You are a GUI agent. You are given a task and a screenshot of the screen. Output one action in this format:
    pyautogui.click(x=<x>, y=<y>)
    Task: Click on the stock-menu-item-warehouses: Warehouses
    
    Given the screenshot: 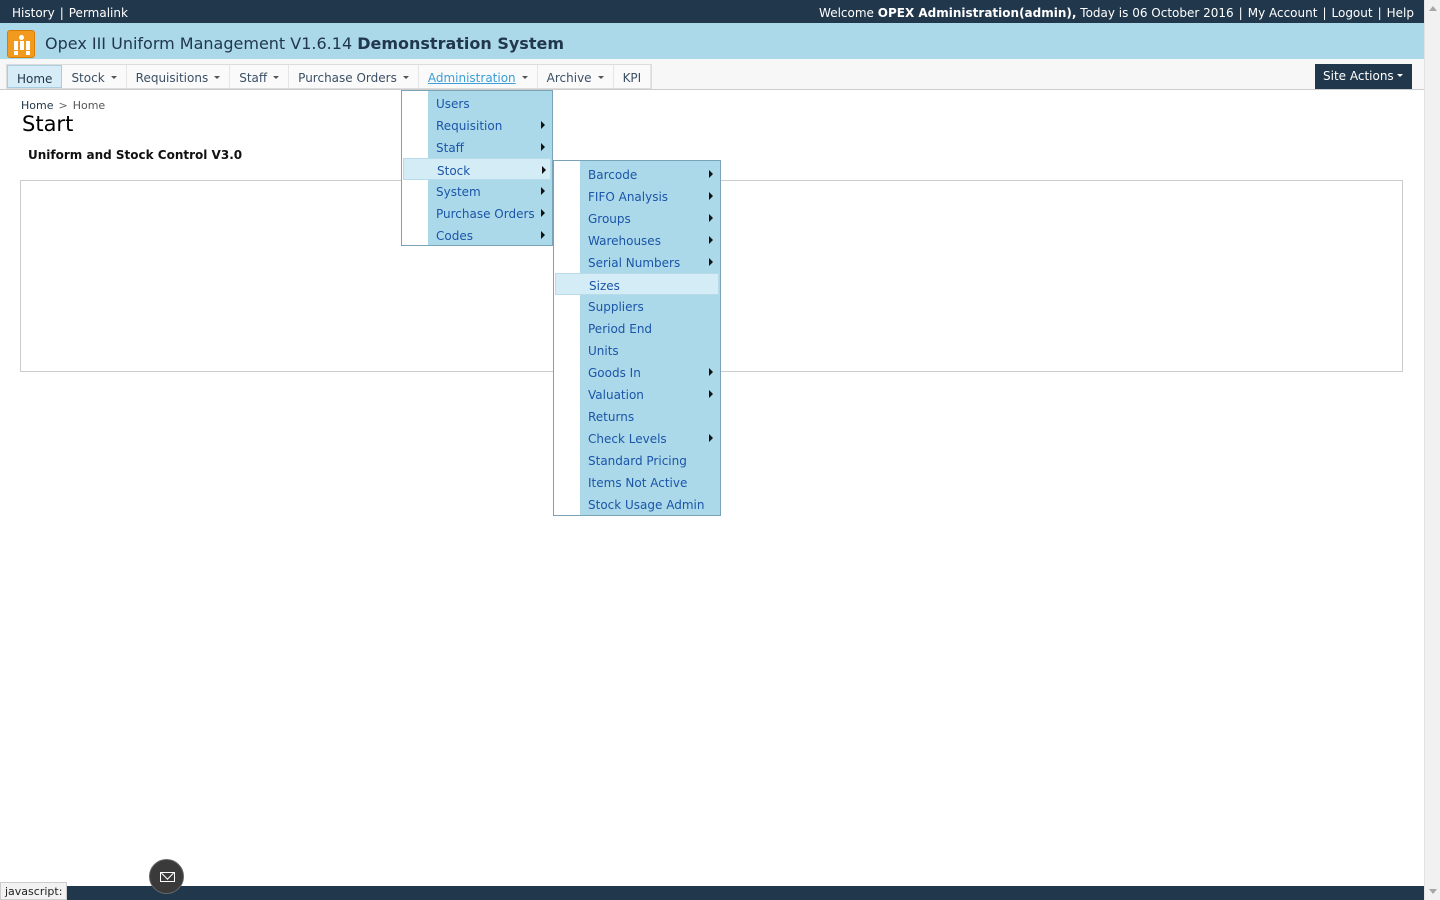 What is the action you would take?
    pyautogui.click(x=637, y=240)
    